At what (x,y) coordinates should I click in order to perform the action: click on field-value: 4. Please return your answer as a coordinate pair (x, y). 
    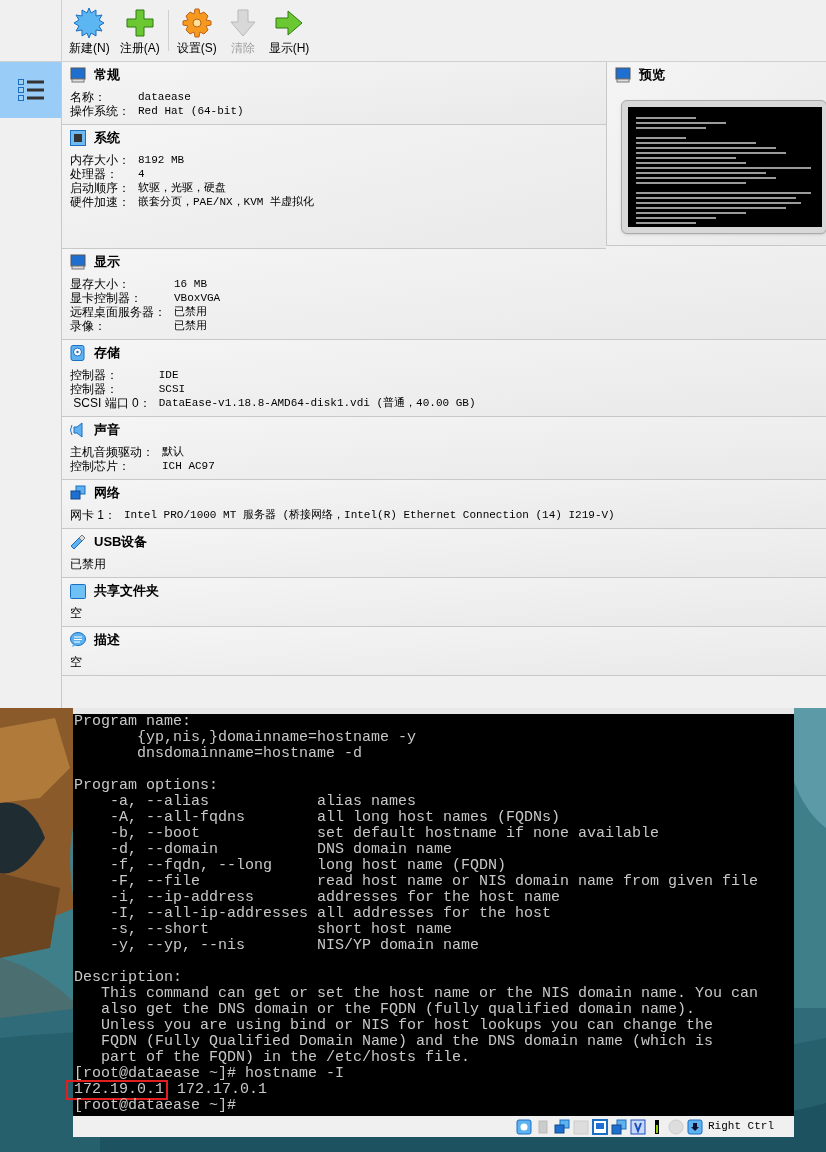
    Looking at the image, I should click on (142, 174).